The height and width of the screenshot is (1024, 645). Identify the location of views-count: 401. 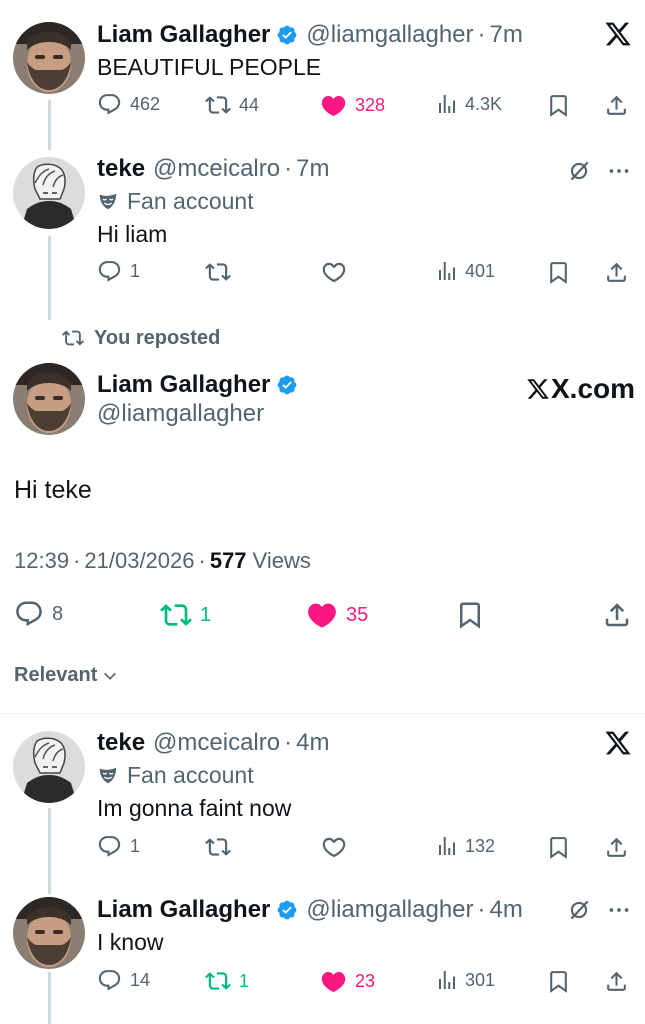
(480, 270).